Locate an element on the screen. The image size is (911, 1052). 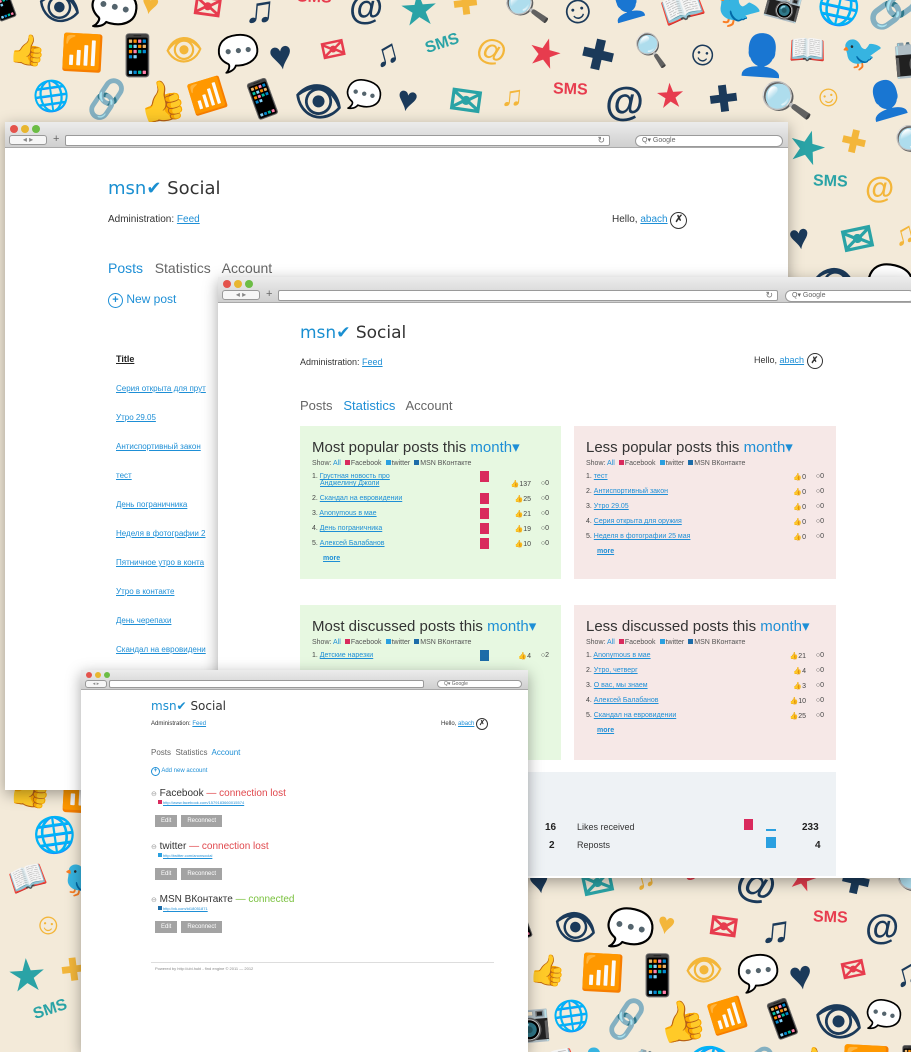
post-link: О вас, мы знаем is located at coordinates (621, 685).